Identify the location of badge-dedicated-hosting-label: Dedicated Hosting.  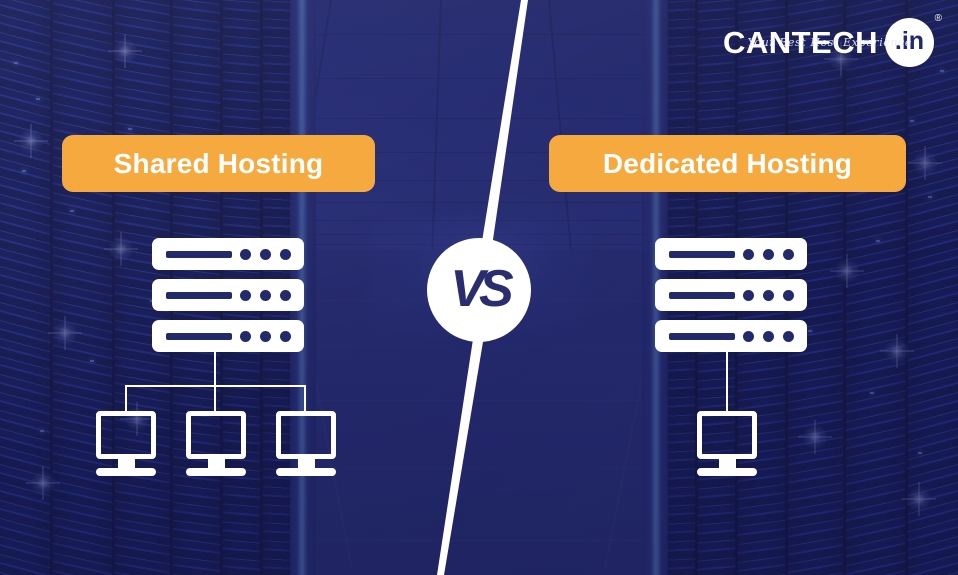
(727, 163).